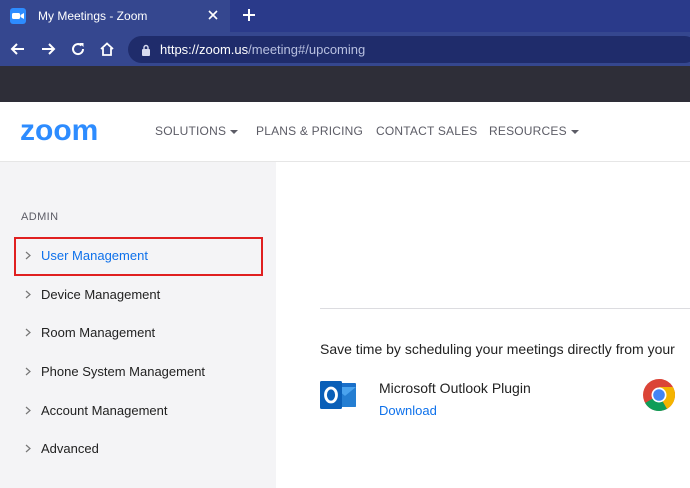 Image resolution: width=690 pixels, height=488 pixels. I want to click on download-link: Download, so click(408, 410).